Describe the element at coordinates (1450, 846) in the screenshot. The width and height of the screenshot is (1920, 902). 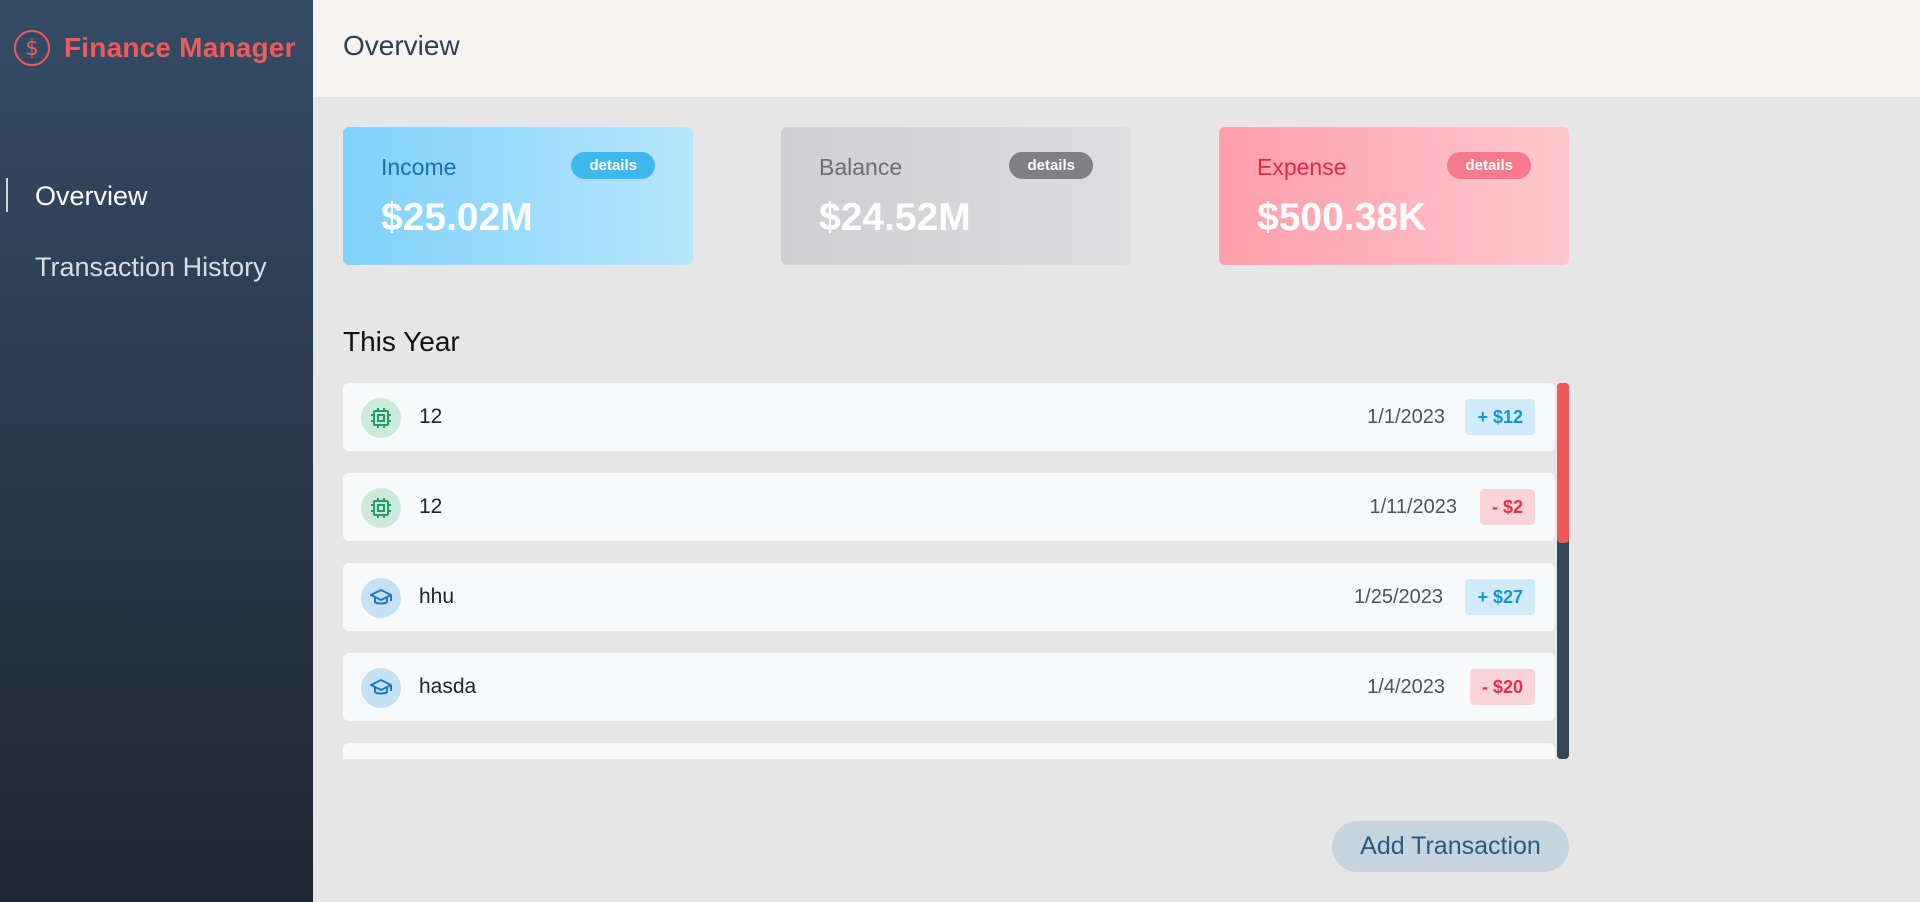
I see `add-transaction-button: Add Transaction` at that location.